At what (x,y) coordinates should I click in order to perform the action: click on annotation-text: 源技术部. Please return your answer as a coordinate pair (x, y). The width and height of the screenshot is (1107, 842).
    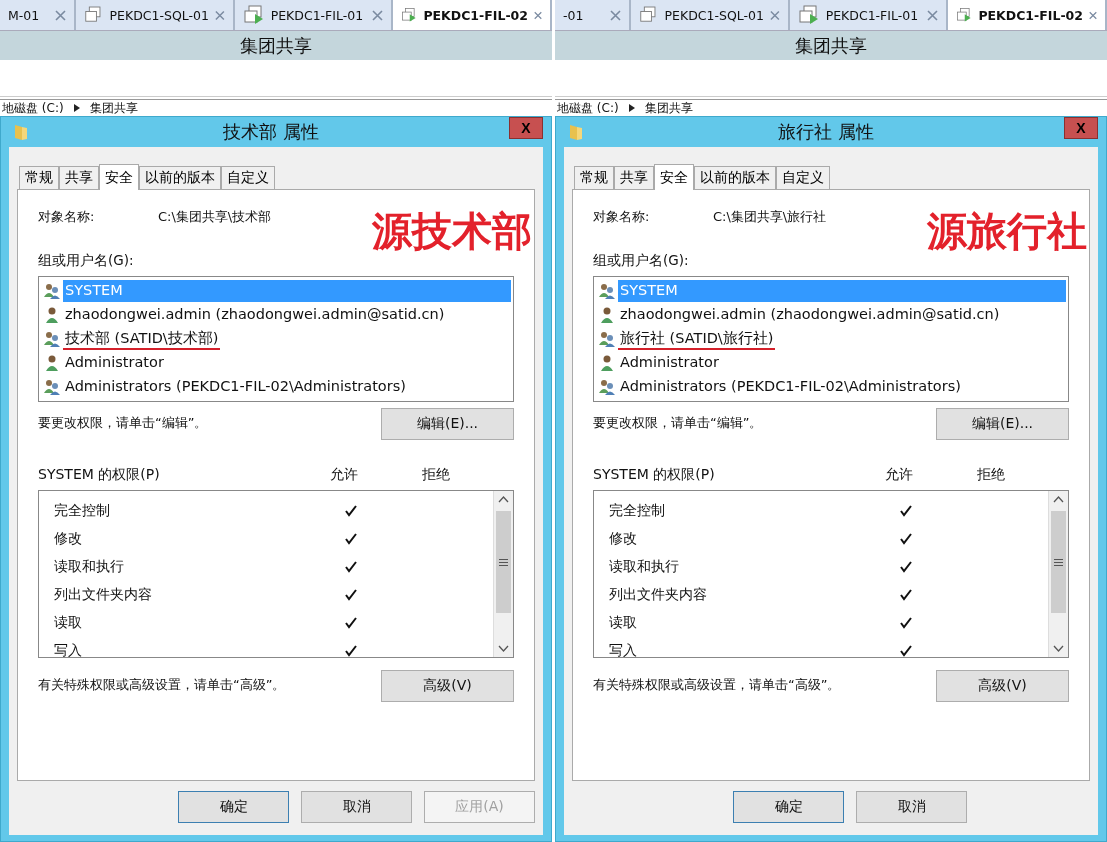
    Looking at the image, I should click on (452, 231).